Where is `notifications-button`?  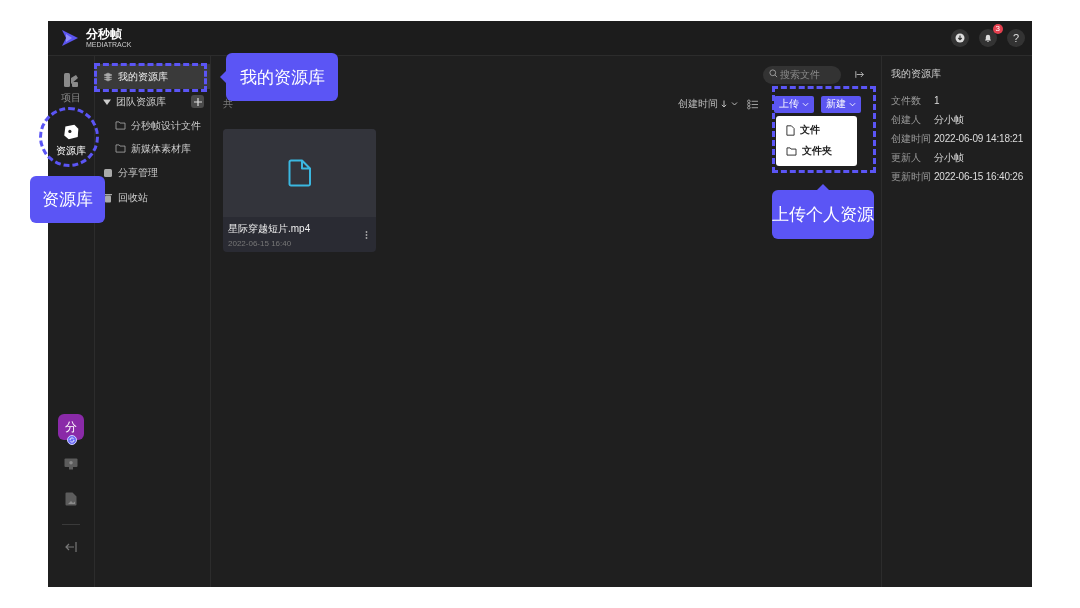 notifications-button is located at coordinates (988, 38).